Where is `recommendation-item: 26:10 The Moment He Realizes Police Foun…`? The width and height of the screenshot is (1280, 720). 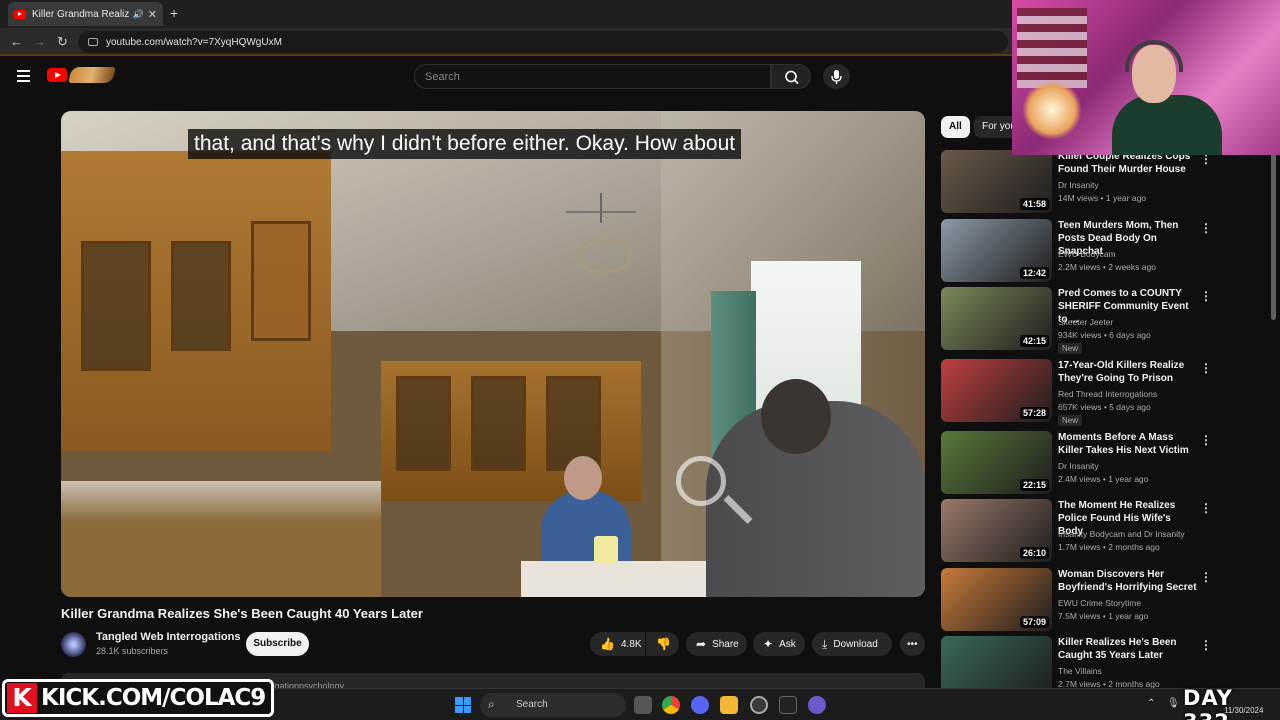 recommendation-item: 26:10 The Moment He Realizes Police Foun… is located at coordinates (1077, 532).